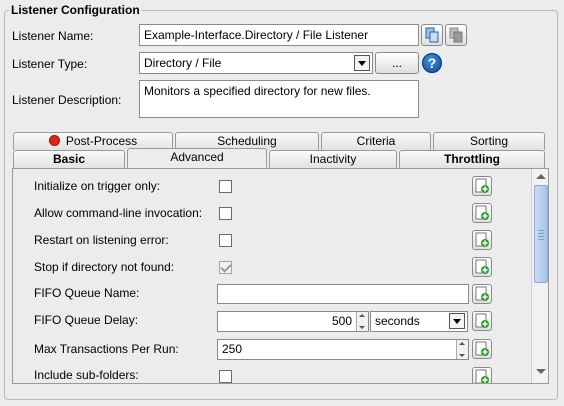  Describe the element at coordinates (397, 321) in the screenshot. I see `fifo-delay-unit-value: seconds` at that location.